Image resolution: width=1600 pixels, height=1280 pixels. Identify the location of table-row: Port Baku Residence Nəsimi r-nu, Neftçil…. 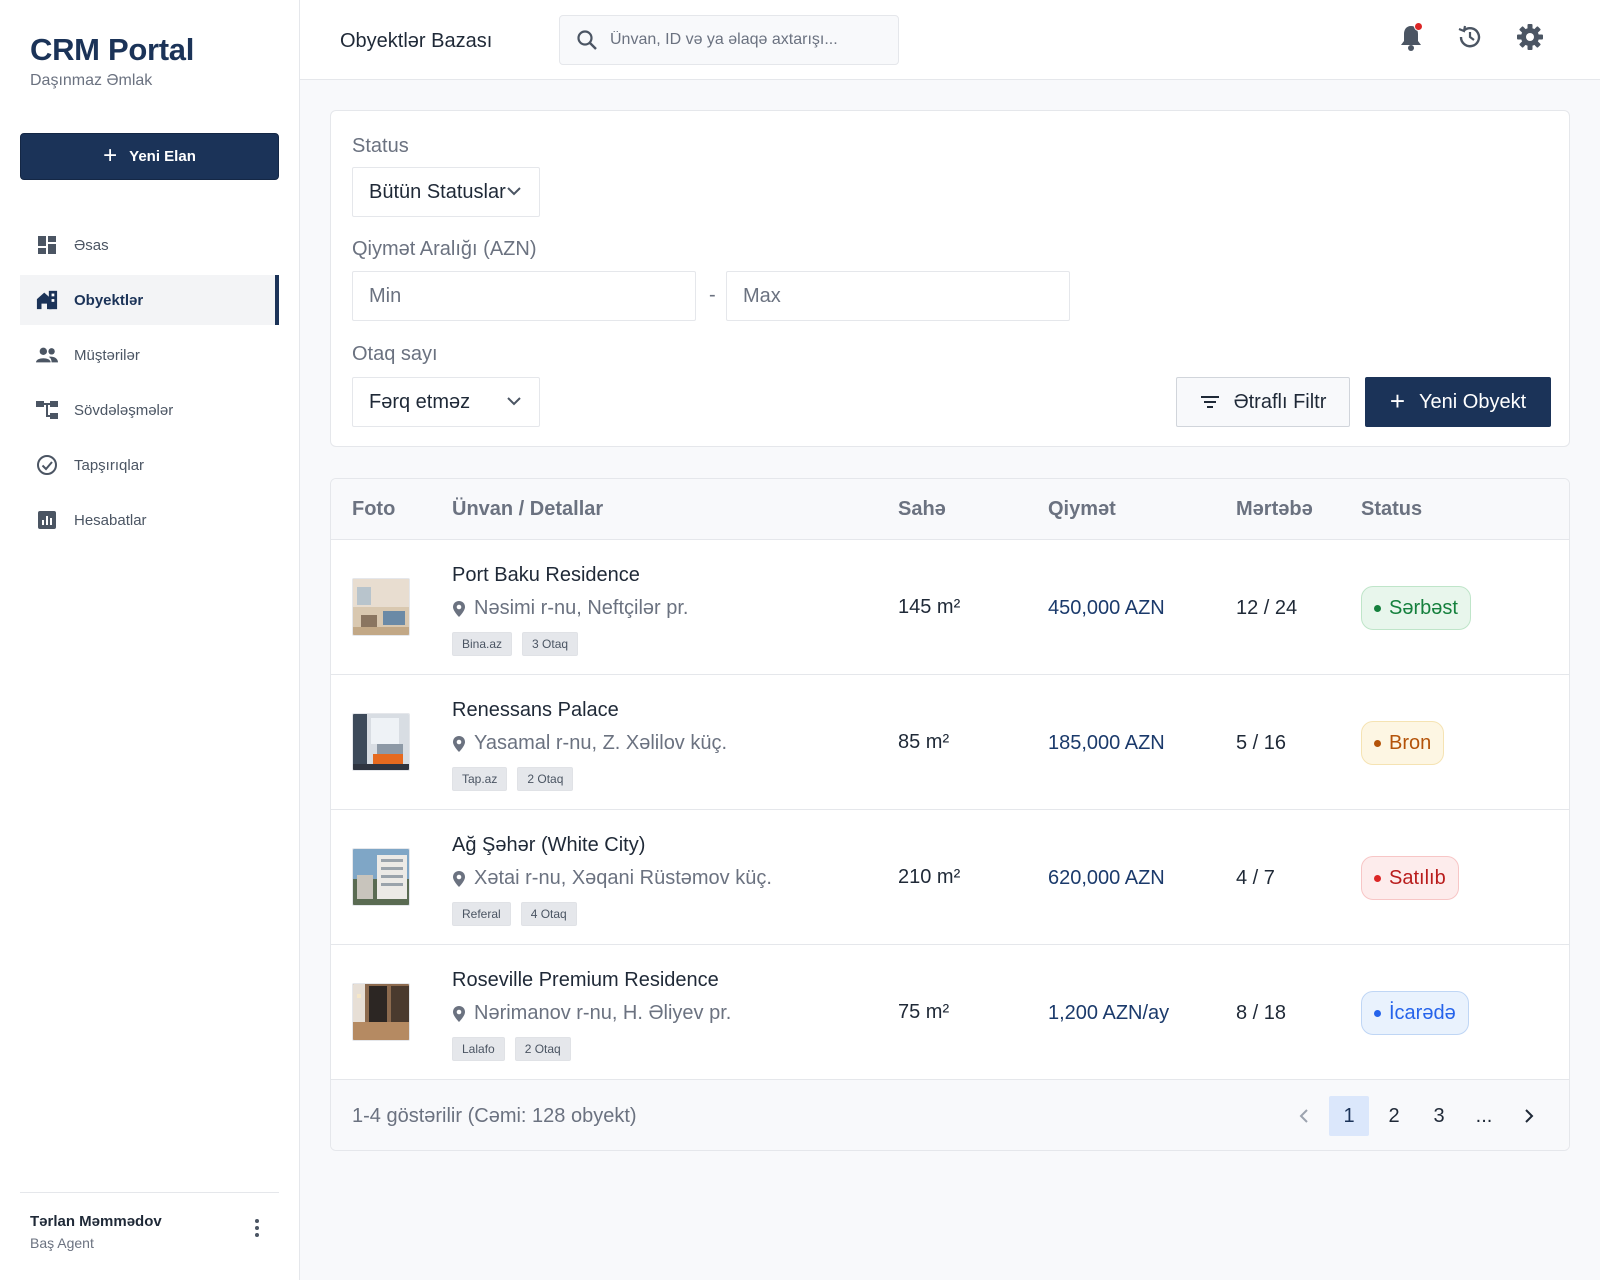
(950, 607).